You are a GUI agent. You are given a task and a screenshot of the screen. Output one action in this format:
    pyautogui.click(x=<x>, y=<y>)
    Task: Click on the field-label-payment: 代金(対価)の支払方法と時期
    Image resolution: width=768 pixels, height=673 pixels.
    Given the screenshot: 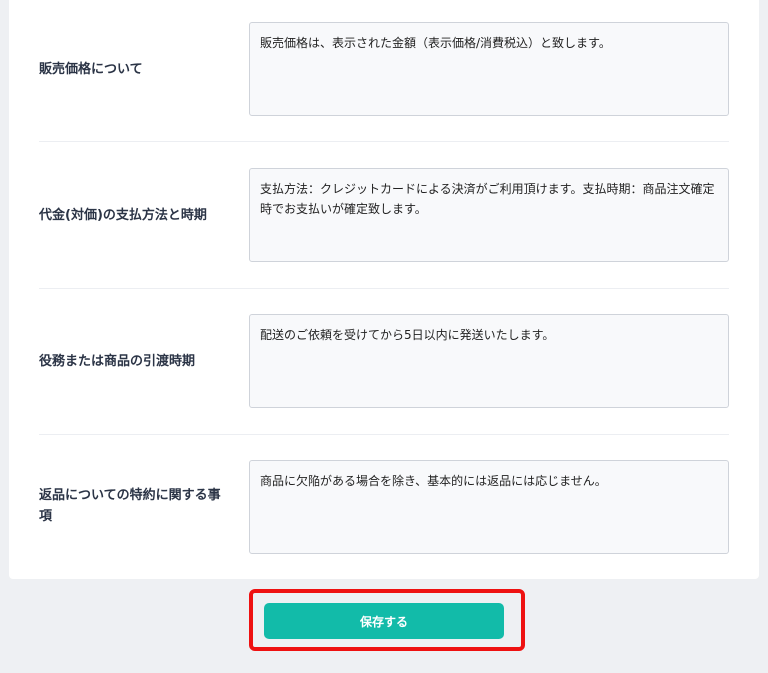 What is the action you would take?
    pyautogui.click(x=123, y=215)
    